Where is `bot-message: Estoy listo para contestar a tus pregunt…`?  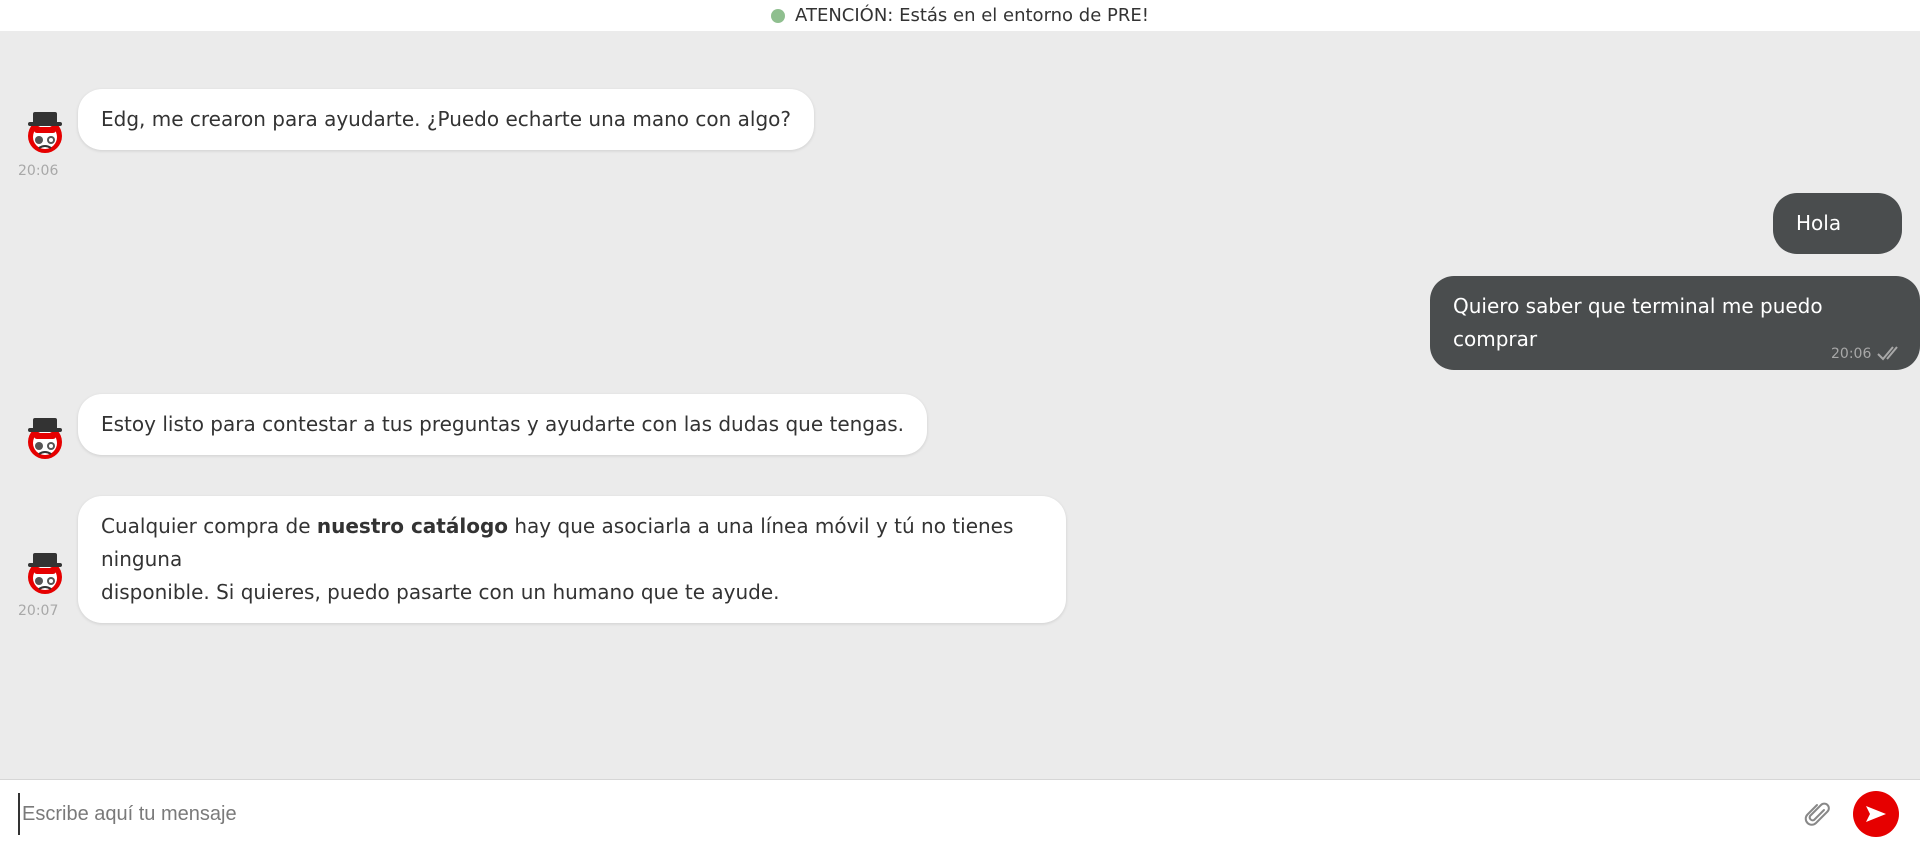 bot-message: Estoy listo para contestar a tus pregunt… is located at coordinates (503, 424).